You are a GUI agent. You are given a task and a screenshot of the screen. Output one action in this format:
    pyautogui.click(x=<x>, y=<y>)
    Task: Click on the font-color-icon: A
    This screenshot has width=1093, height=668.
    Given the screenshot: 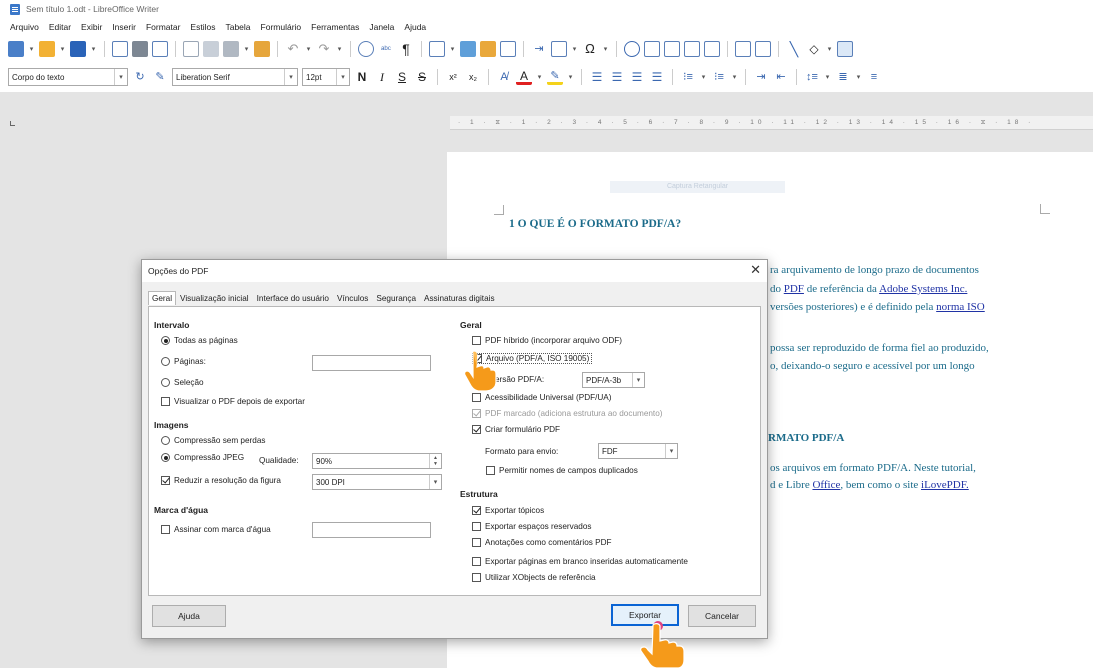 What is the action you would take?
    pyautogui.click(x=524, y=77)
    